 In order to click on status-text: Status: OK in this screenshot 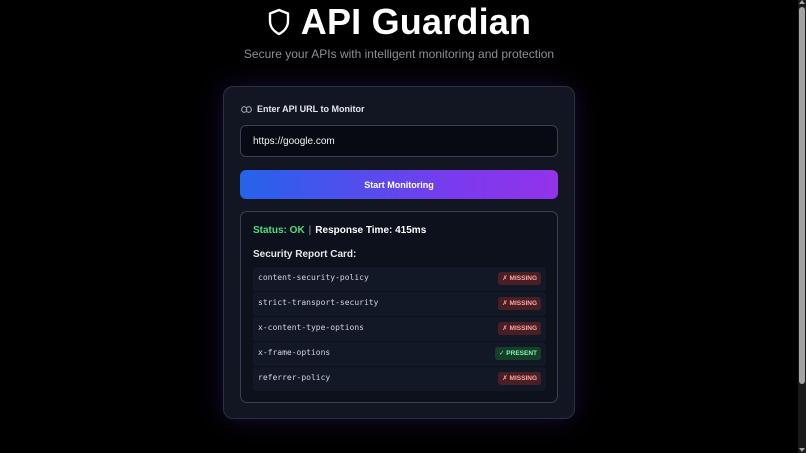, I will do `click(279, 230)`.